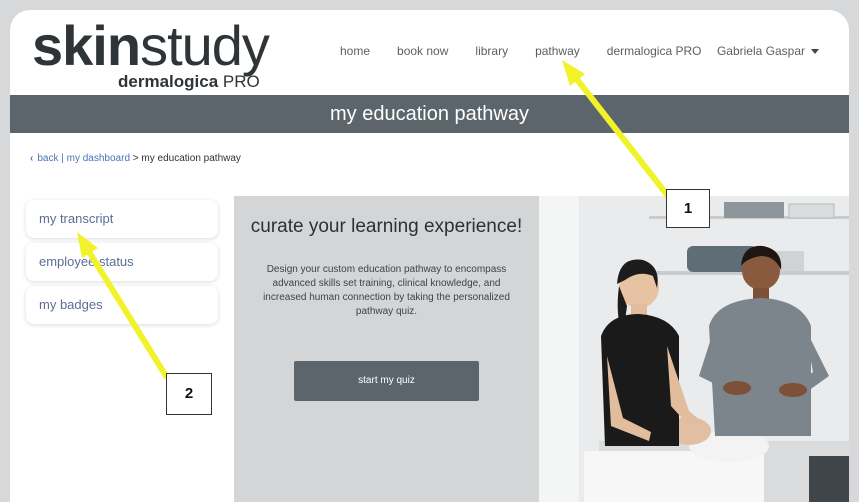  Describe the element at coordinates (386, 226) in the screenshot. I see `promo-heading: curate your learning experience!` at that location.